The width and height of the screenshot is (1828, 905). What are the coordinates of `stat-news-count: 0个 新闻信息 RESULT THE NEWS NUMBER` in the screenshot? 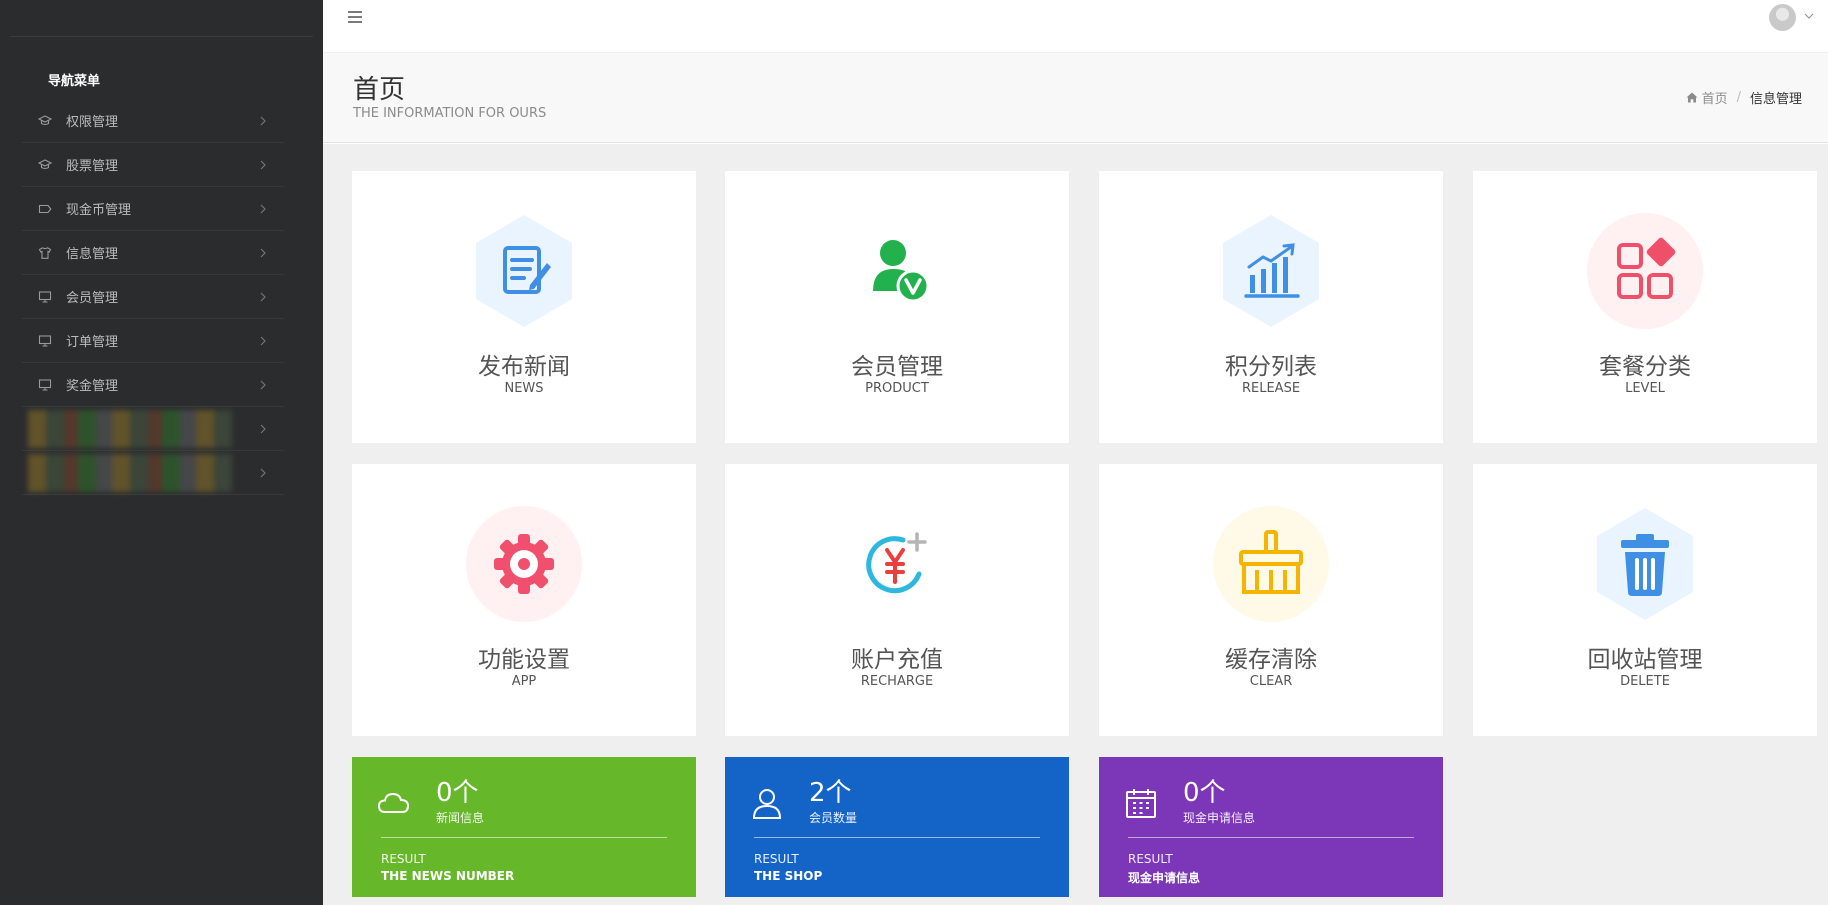 It's located at (524, 827).